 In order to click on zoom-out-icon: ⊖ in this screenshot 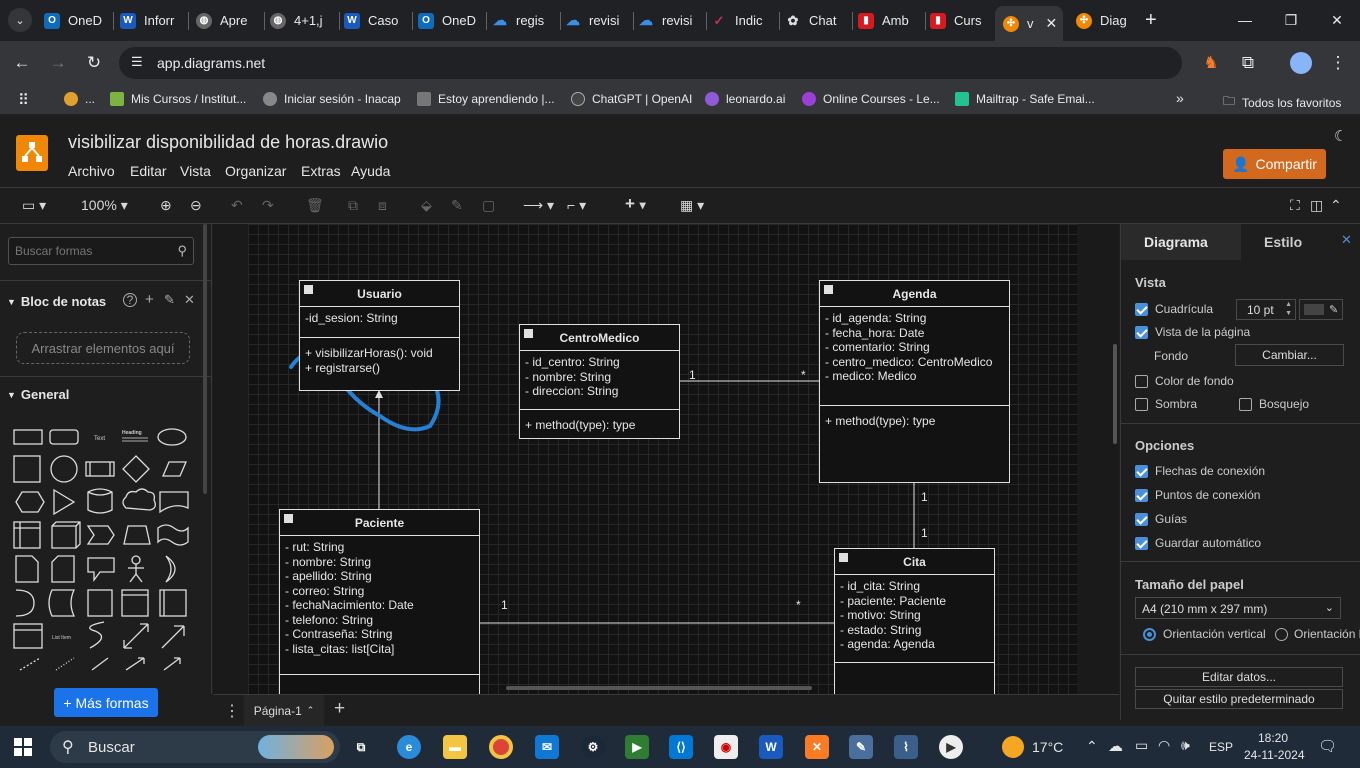, I will do `click(196, 205)`.